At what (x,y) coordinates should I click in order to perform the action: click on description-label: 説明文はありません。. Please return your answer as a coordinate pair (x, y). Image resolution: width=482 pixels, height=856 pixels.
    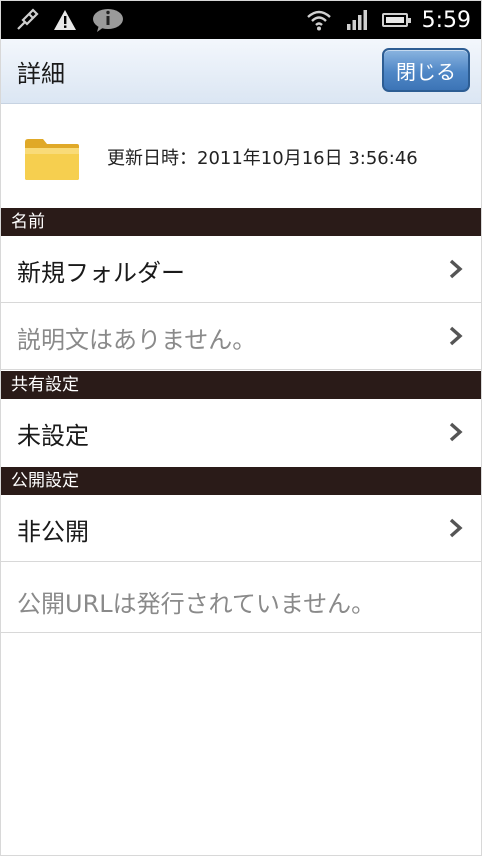
    Looking at the image, I should click on (137, 340).